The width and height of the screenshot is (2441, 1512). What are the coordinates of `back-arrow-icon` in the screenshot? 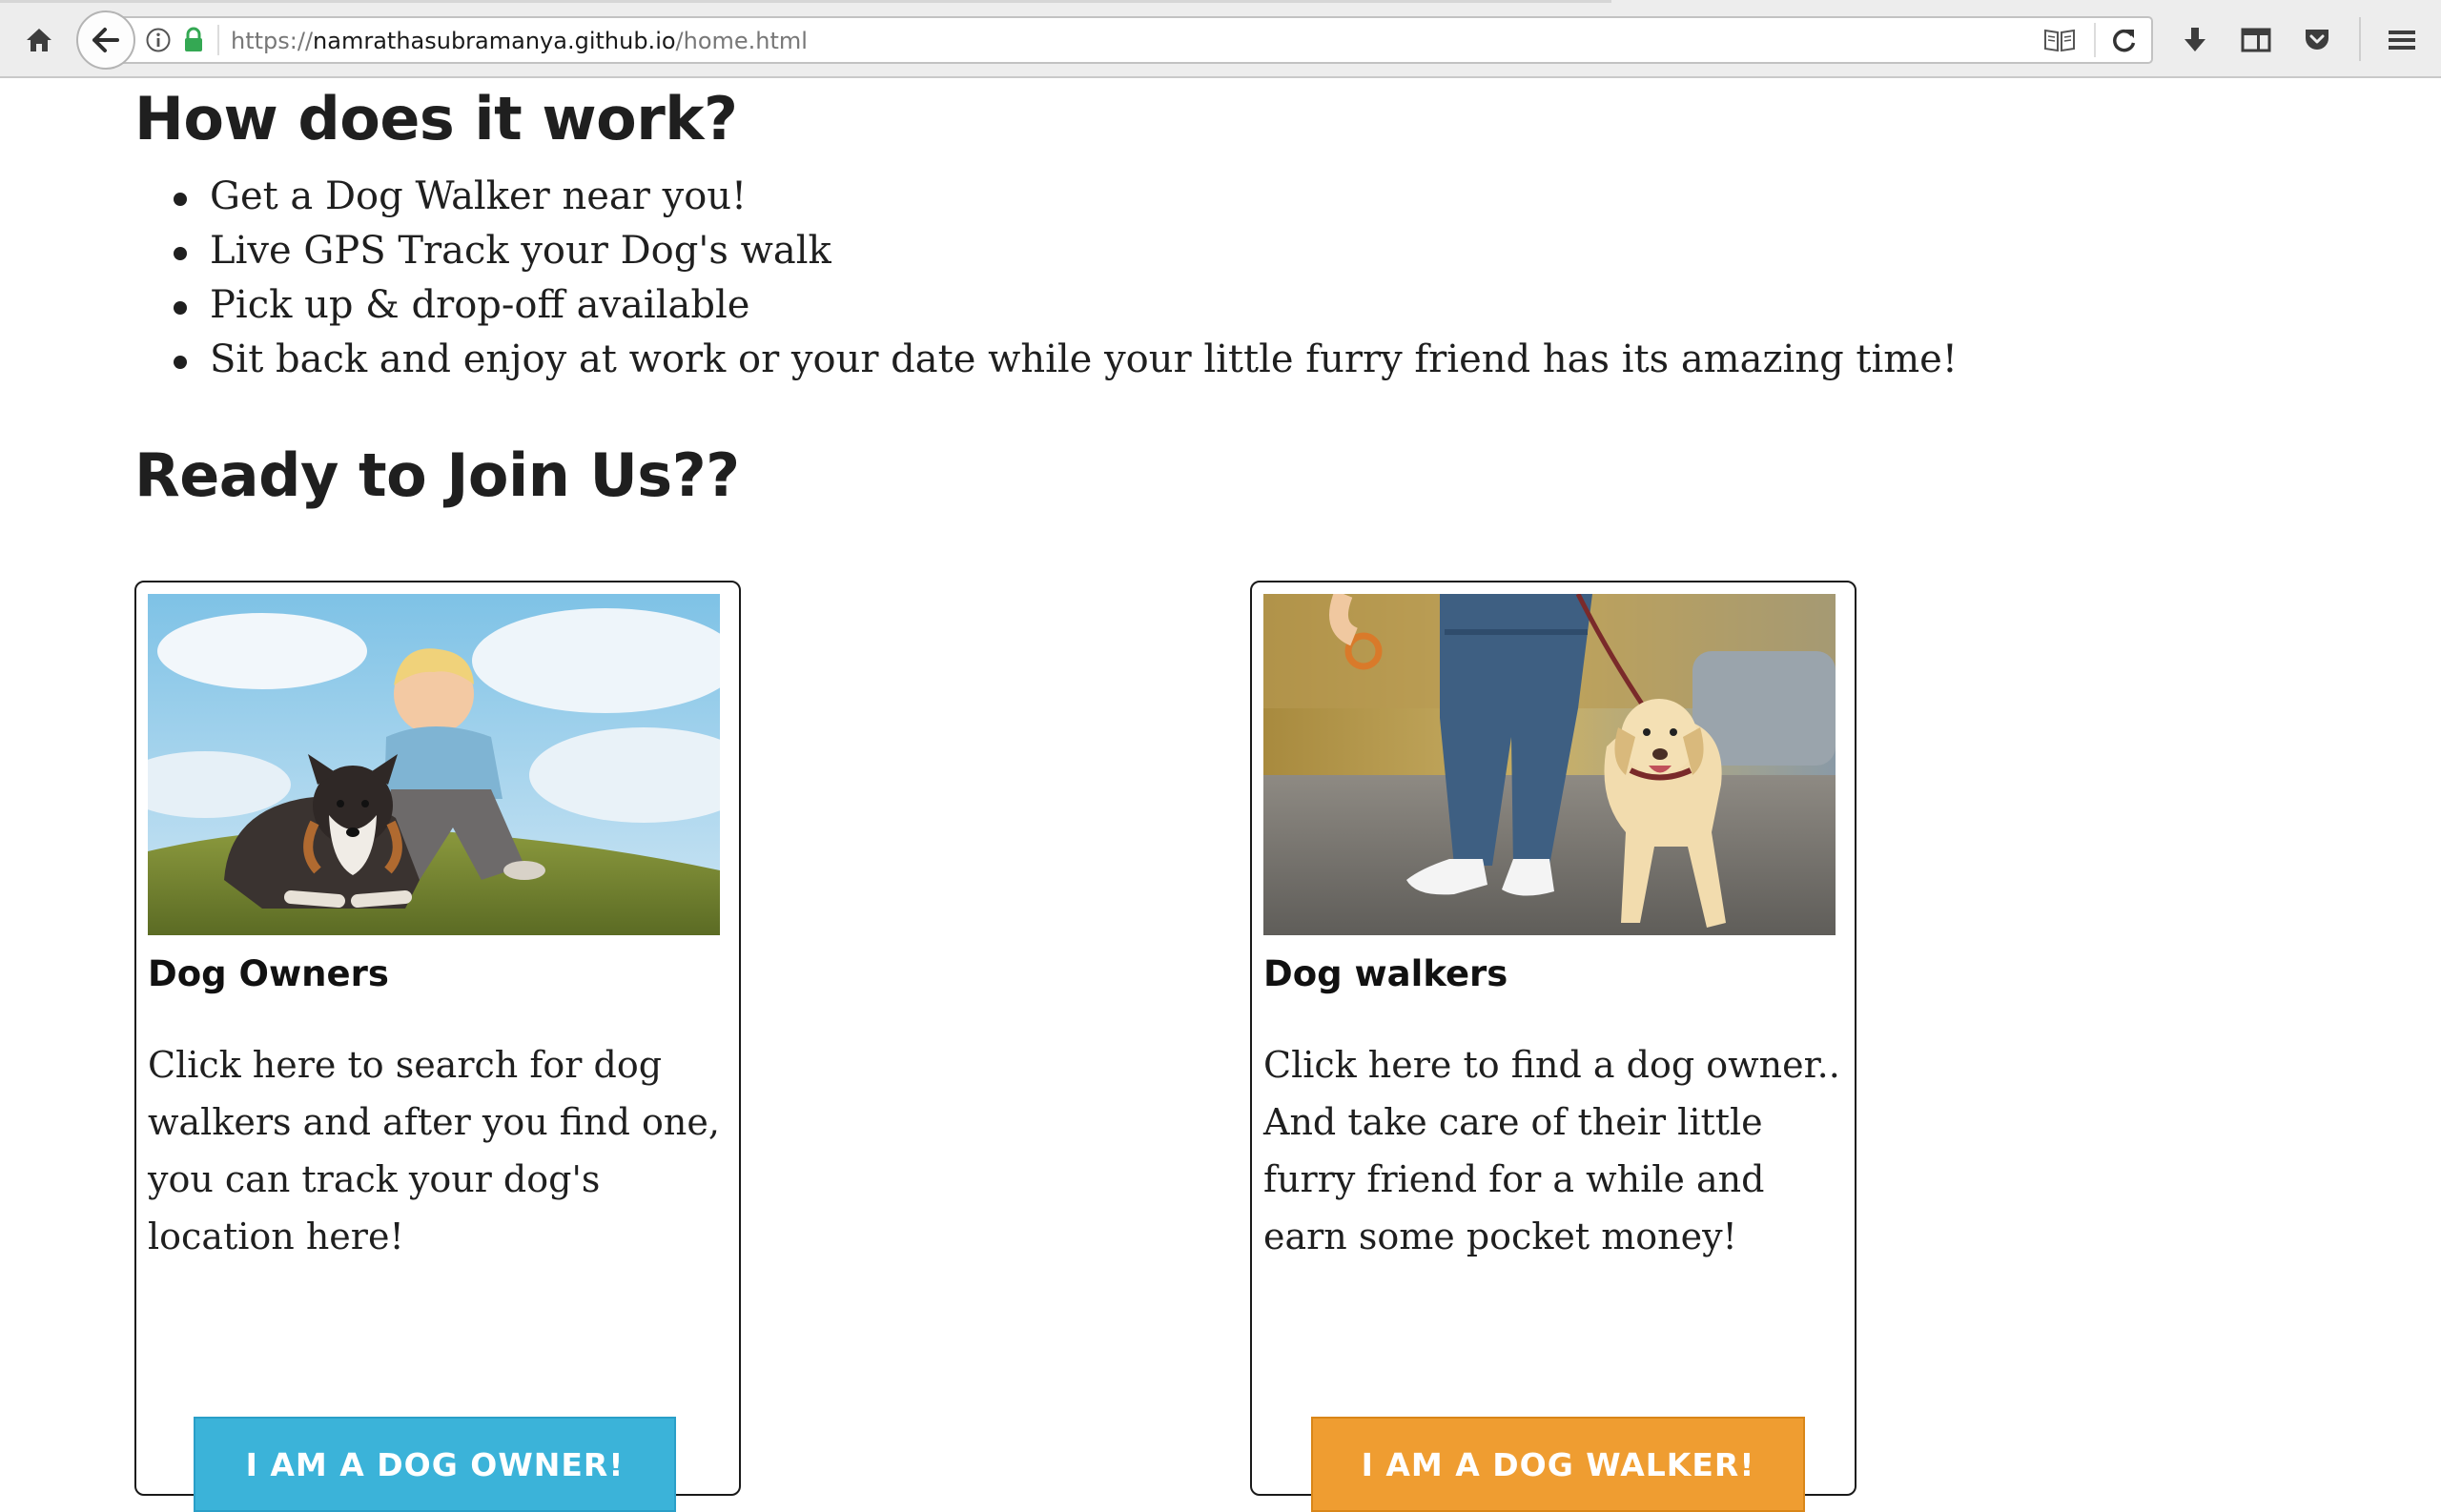 It's located at (105, 40).